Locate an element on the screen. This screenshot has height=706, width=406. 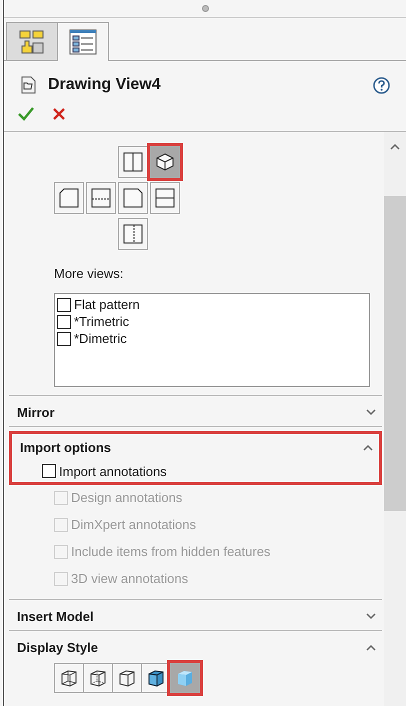
option-label: 3D view annotations is located at coordinates (129, 578).